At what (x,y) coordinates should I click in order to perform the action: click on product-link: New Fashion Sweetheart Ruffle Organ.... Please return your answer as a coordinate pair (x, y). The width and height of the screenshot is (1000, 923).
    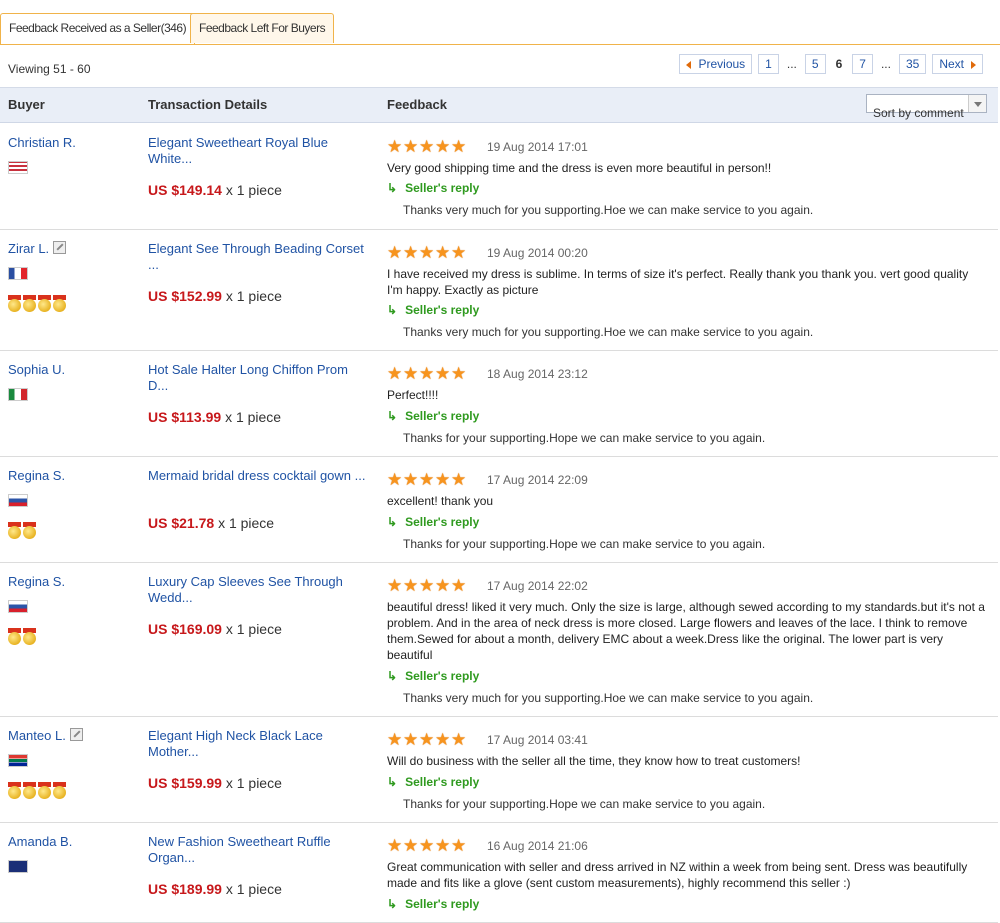
    Looking at the image, I should click on (258, 850).